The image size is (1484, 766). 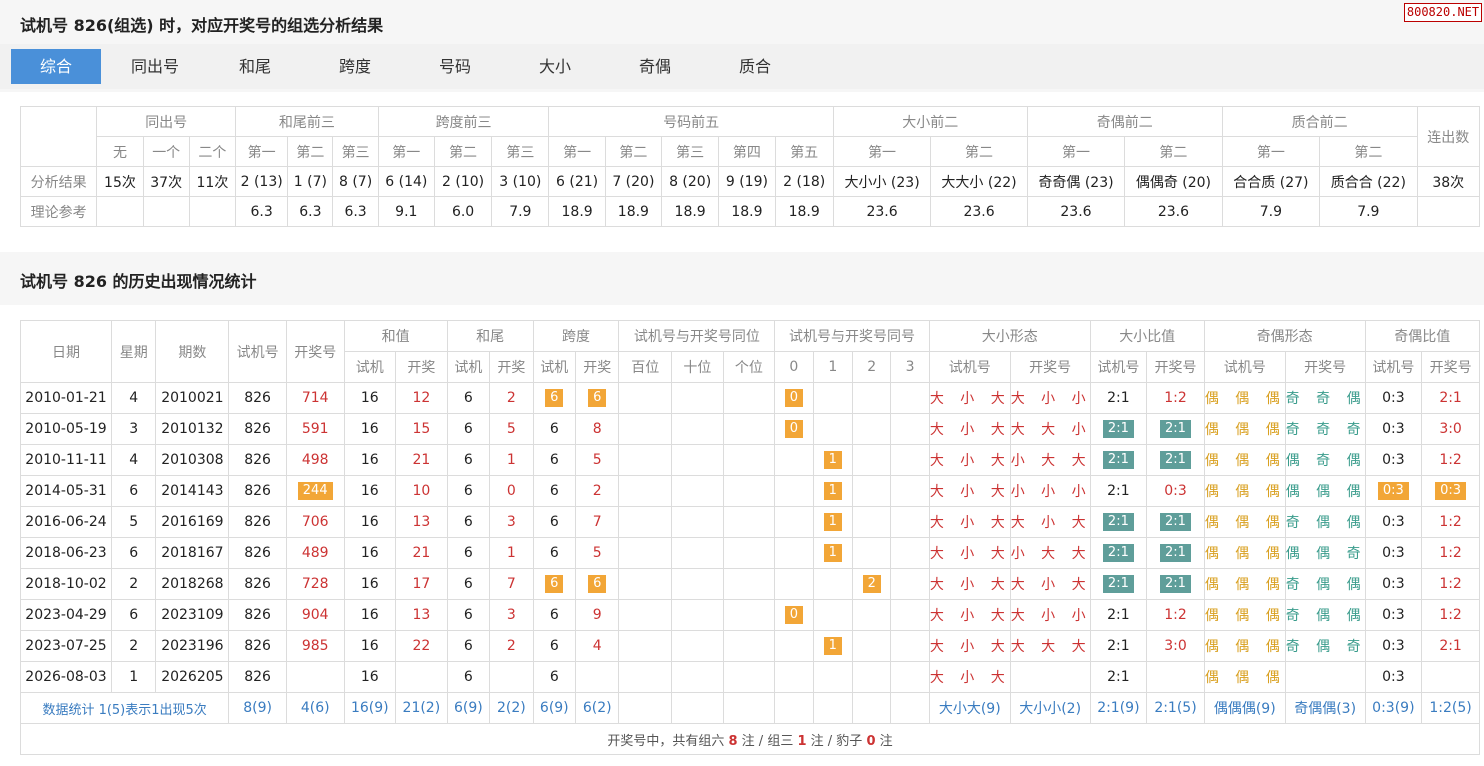 What do you see at coordinates (1147, 336) in the screenshot?
I see `column-header: 大小比值` at bounding box center [1147, 336].